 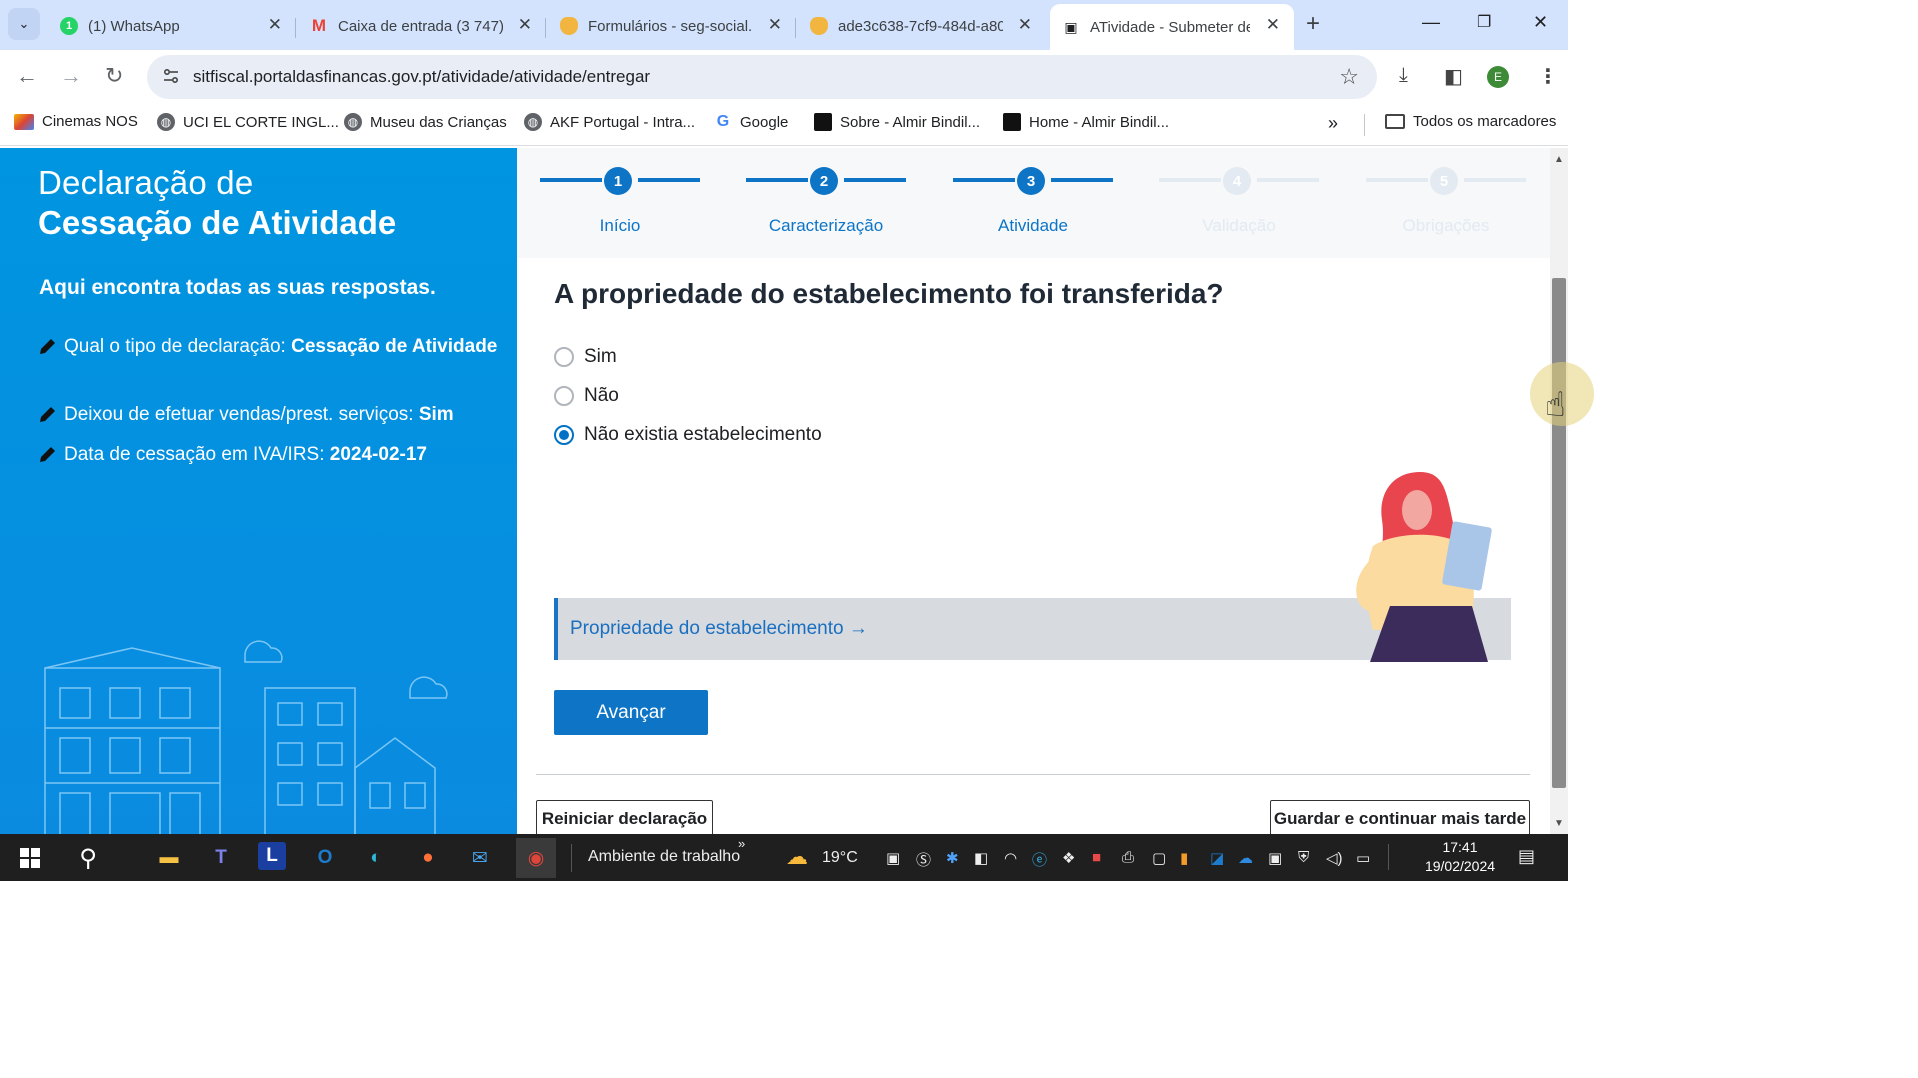 What do you see at coordinates (24, 24) in the screenshot?
I see `tab-search-button: ⌄` at bounding box center [24, 24].